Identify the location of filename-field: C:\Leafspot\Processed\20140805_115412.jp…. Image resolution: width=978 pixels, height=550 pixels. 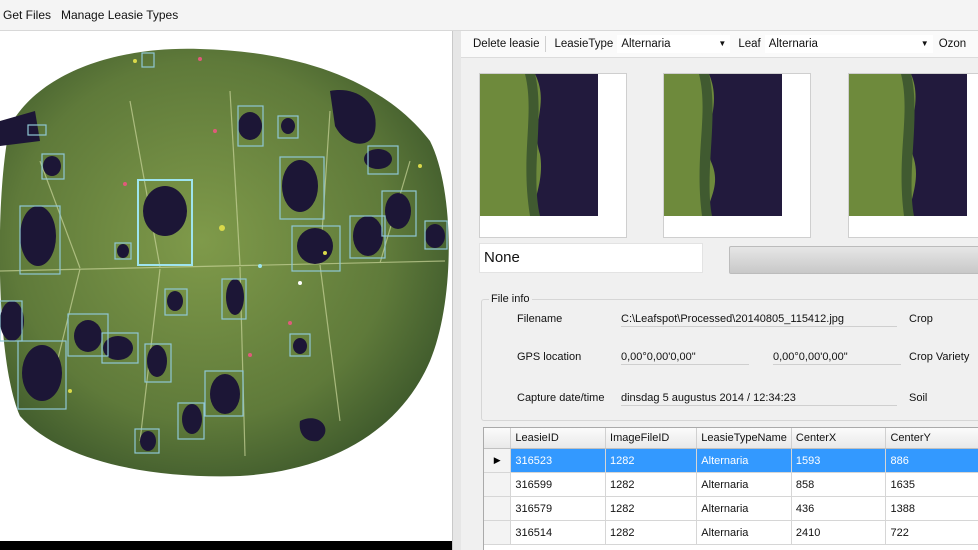
(759, 320).